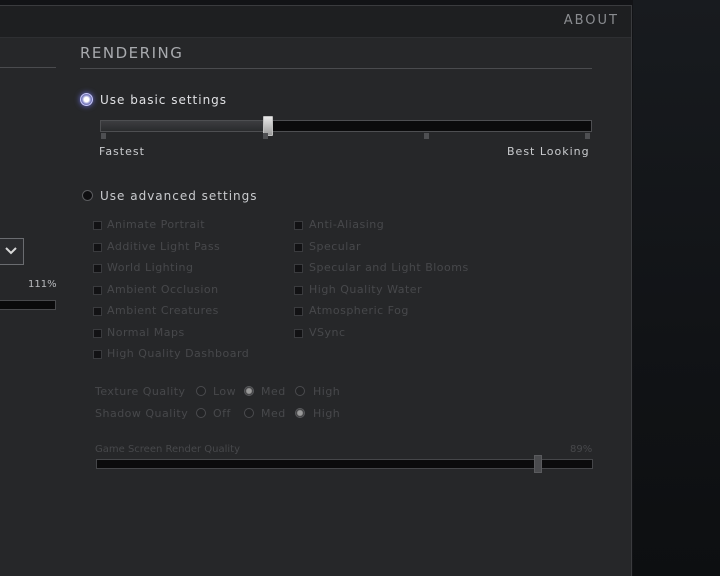  I want to click on checkbox-label: Atmospheric Fog, so click(359, 310).